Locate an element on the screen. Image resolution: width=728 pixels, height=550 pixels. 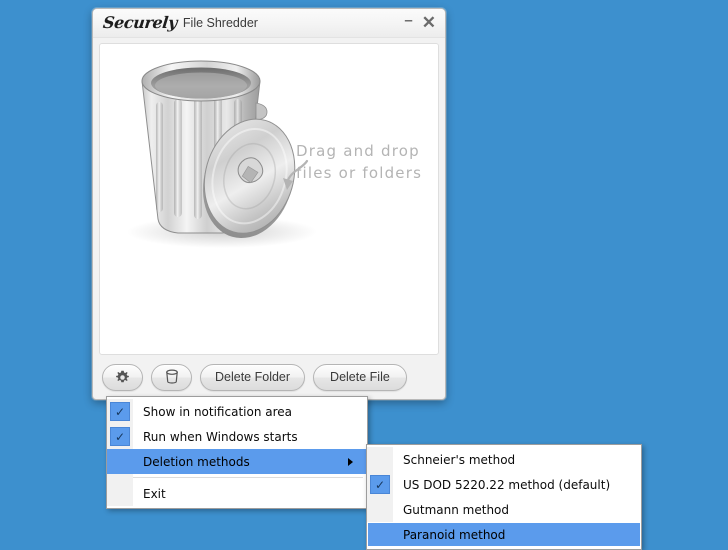
menu-item-label: Deletion methods is located at coordinates (196, 461).